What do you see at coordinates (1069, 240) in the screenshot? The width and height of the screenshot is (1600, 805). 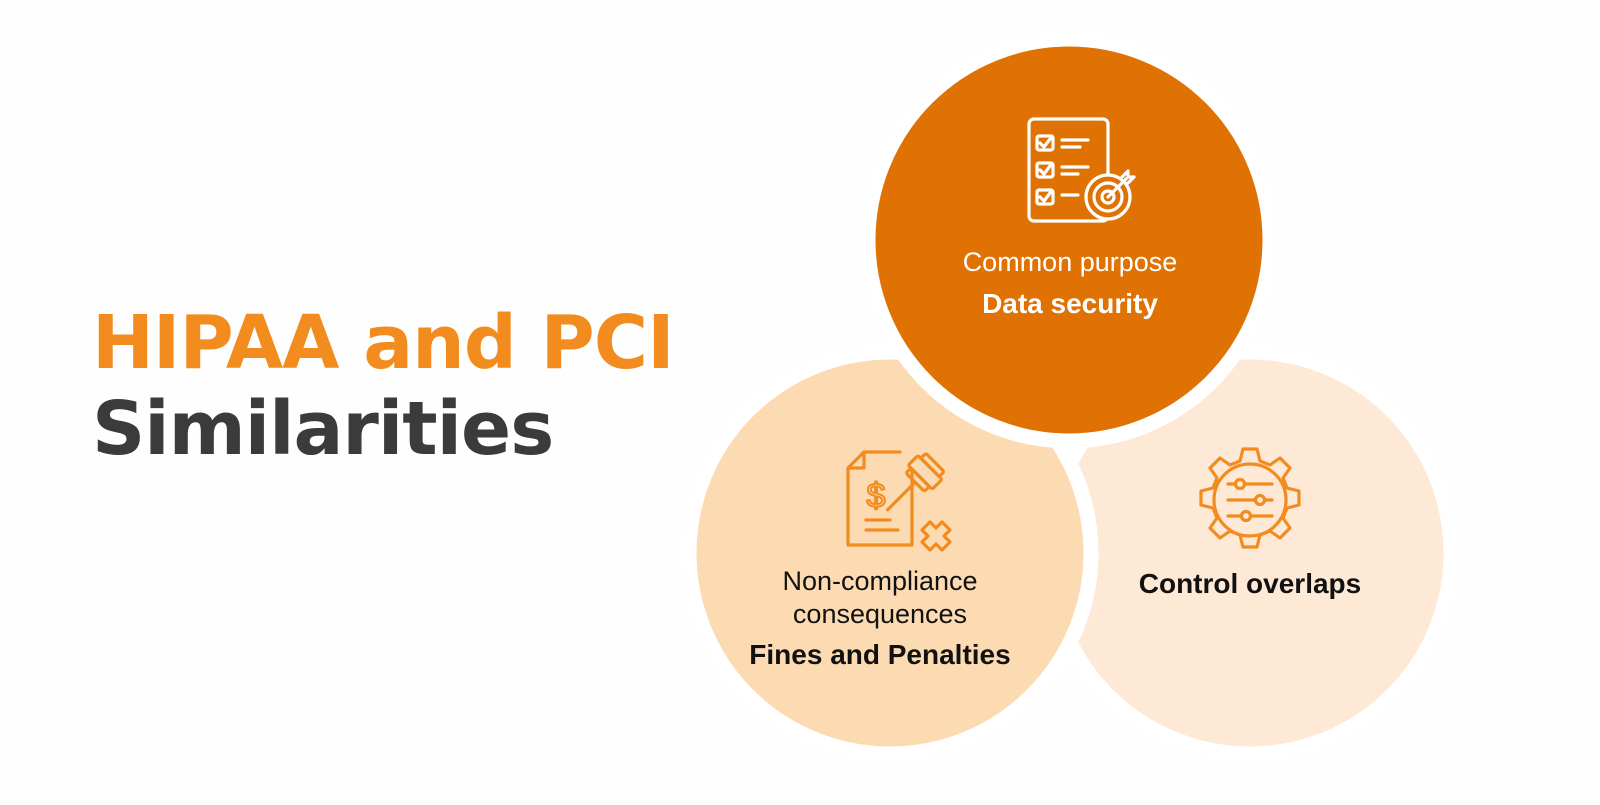 I see `circle-data-security` at bounding box center [1069, 240].